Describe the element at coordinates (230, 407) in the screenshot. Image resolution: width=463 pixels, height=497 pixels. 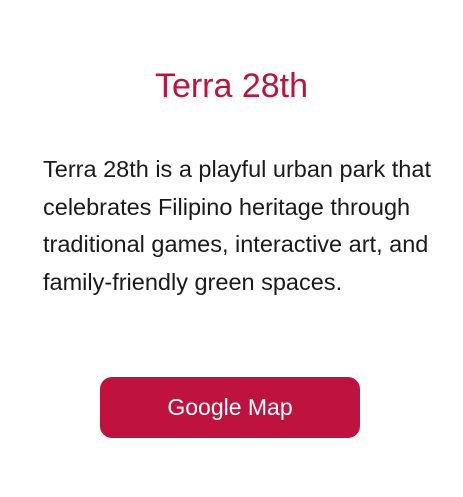
I see `google-map-button: Google Map` at that location.